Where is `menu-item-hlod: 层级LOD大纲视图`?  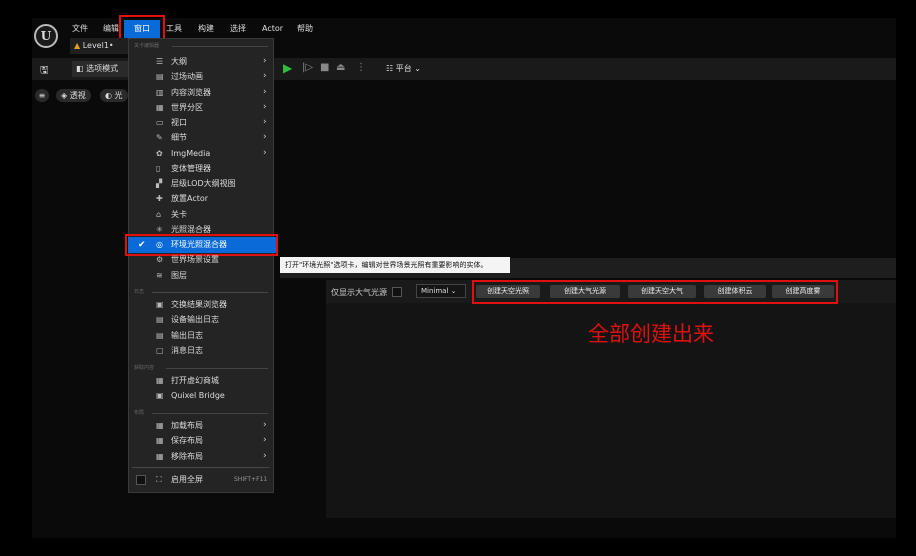 menu-item-hlod: 层级LOD大纲视图 is located at coordinates (203, 184).